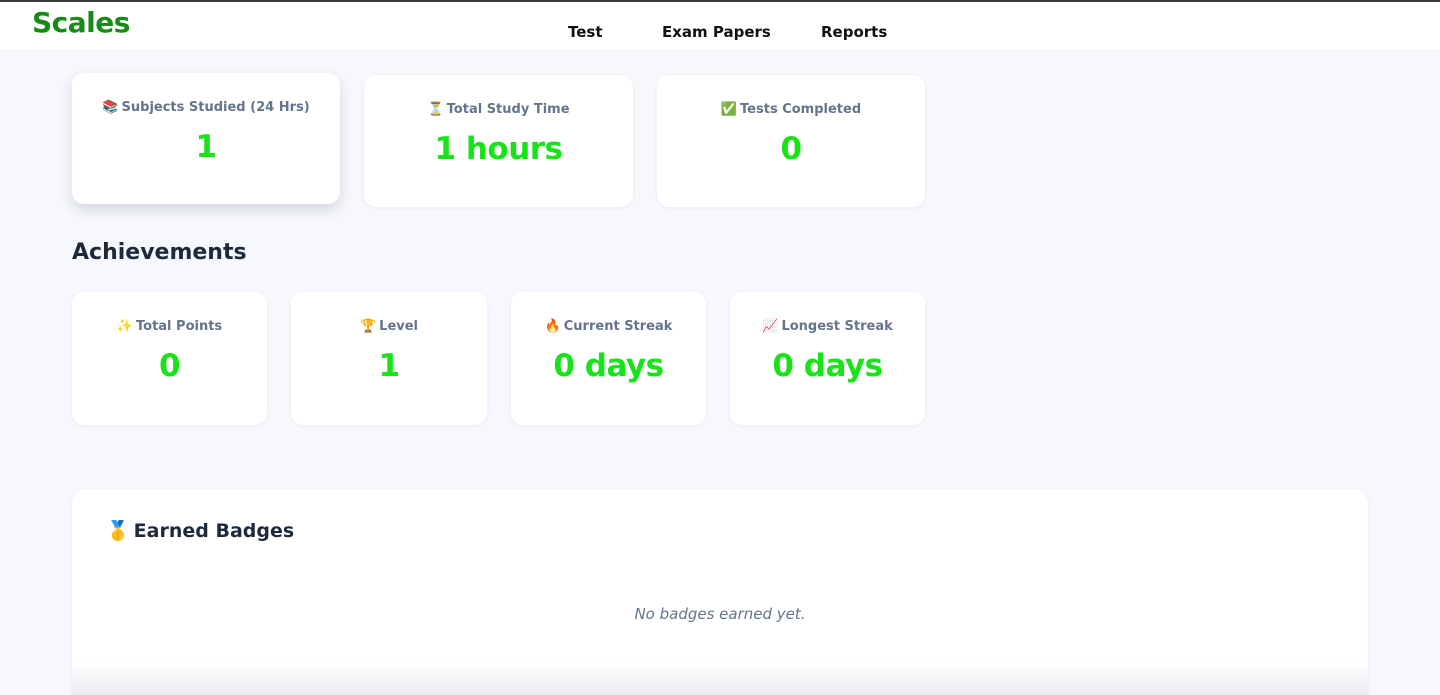 This screenshot has height=695, width=1440. What do you see at coordinates (169, 366) in the screenshot?
I see `achievement-value-total-points: 0` at bounding box center [169, 366].